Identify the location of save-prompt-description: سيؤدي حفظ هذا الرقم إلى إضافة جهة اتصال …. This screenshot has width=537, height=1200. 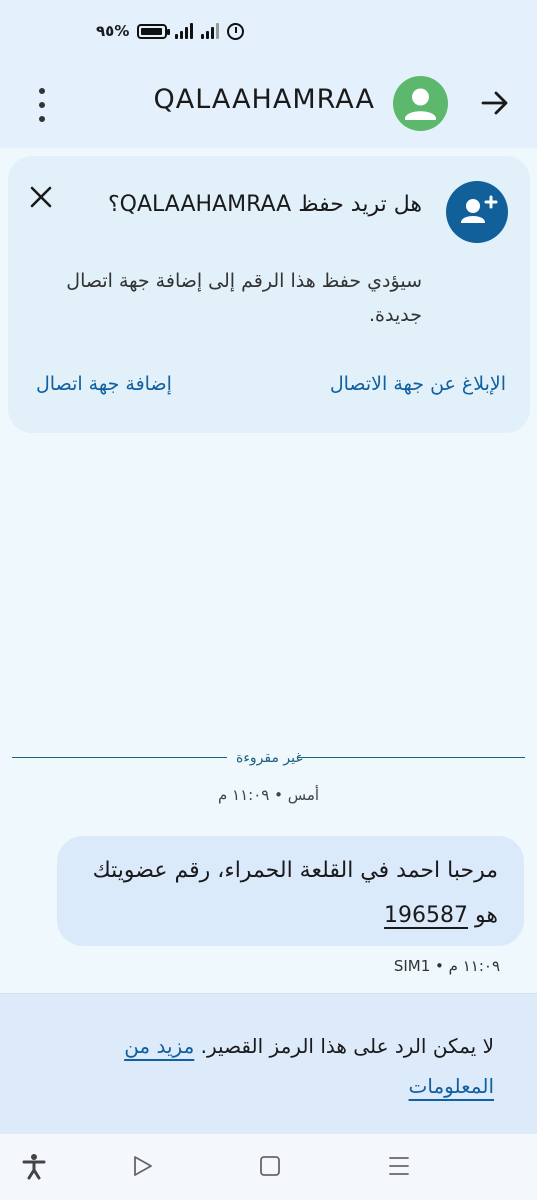
(244, 298).